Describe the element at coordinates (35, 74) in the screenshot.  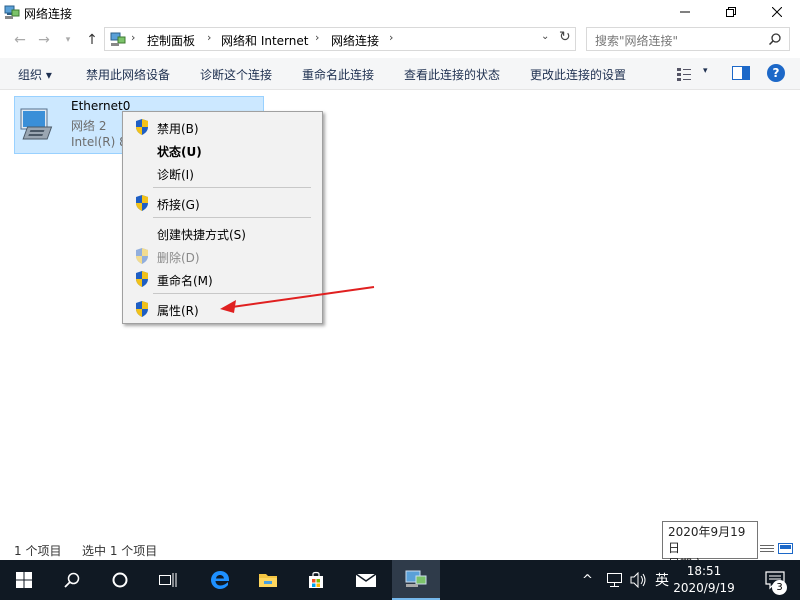
I see `organize-button: 组织 ▾` at that location.